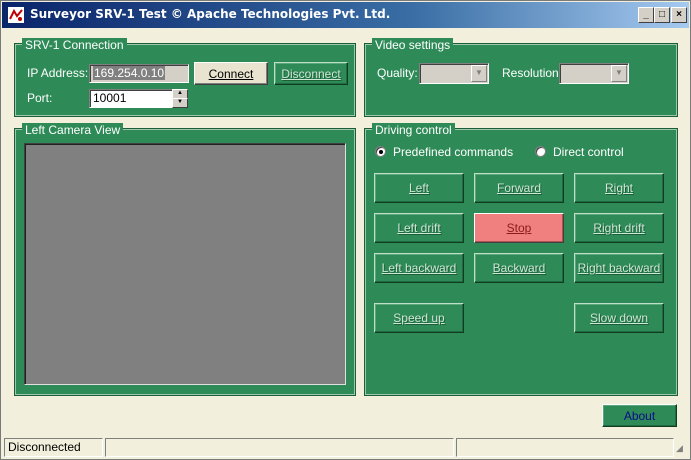 Image resolution: width=691 pixels, height=460 pixels. I want to click on minimize-icon: _, so click(646, 14).